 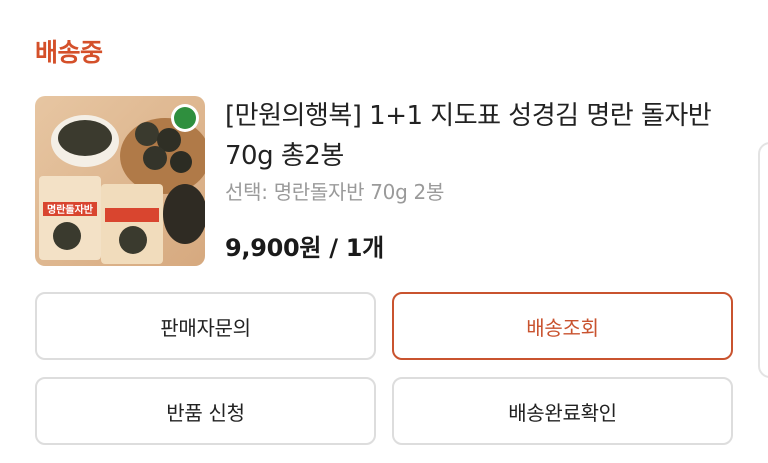 I want to click on product-title: [만원의행복] 1+1 지도표 성경김 명란 돌자반 70g 총2봉, so click(x=475, y=136).